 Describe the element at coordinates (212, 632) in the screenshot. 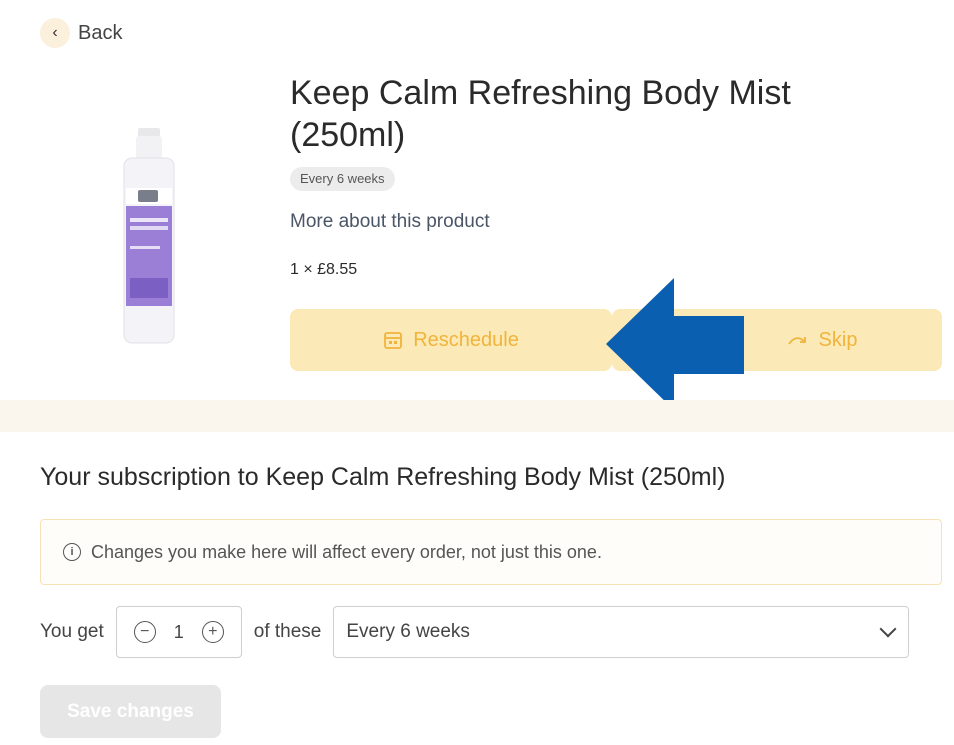

I see `plus-circle-icon: +` at that location.